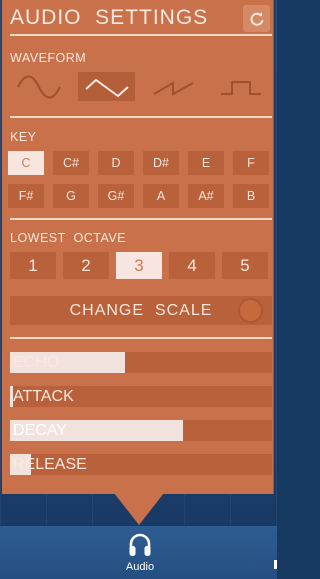 Image resolution: width=320 pixels, height=579 pixels. I want to click on title-divider, so click(141, 35).